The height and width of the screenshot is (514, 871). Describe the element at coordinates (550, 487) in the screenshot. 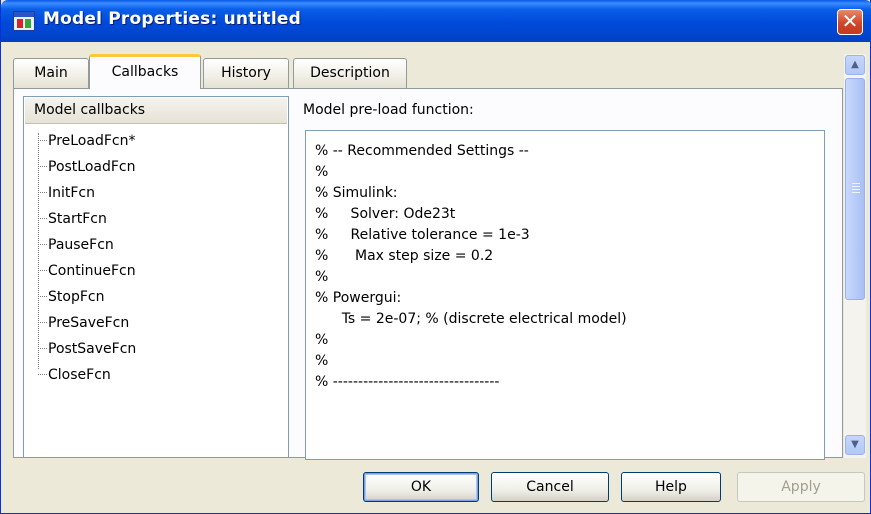

I see `cancel-button: Cancel` at that location.